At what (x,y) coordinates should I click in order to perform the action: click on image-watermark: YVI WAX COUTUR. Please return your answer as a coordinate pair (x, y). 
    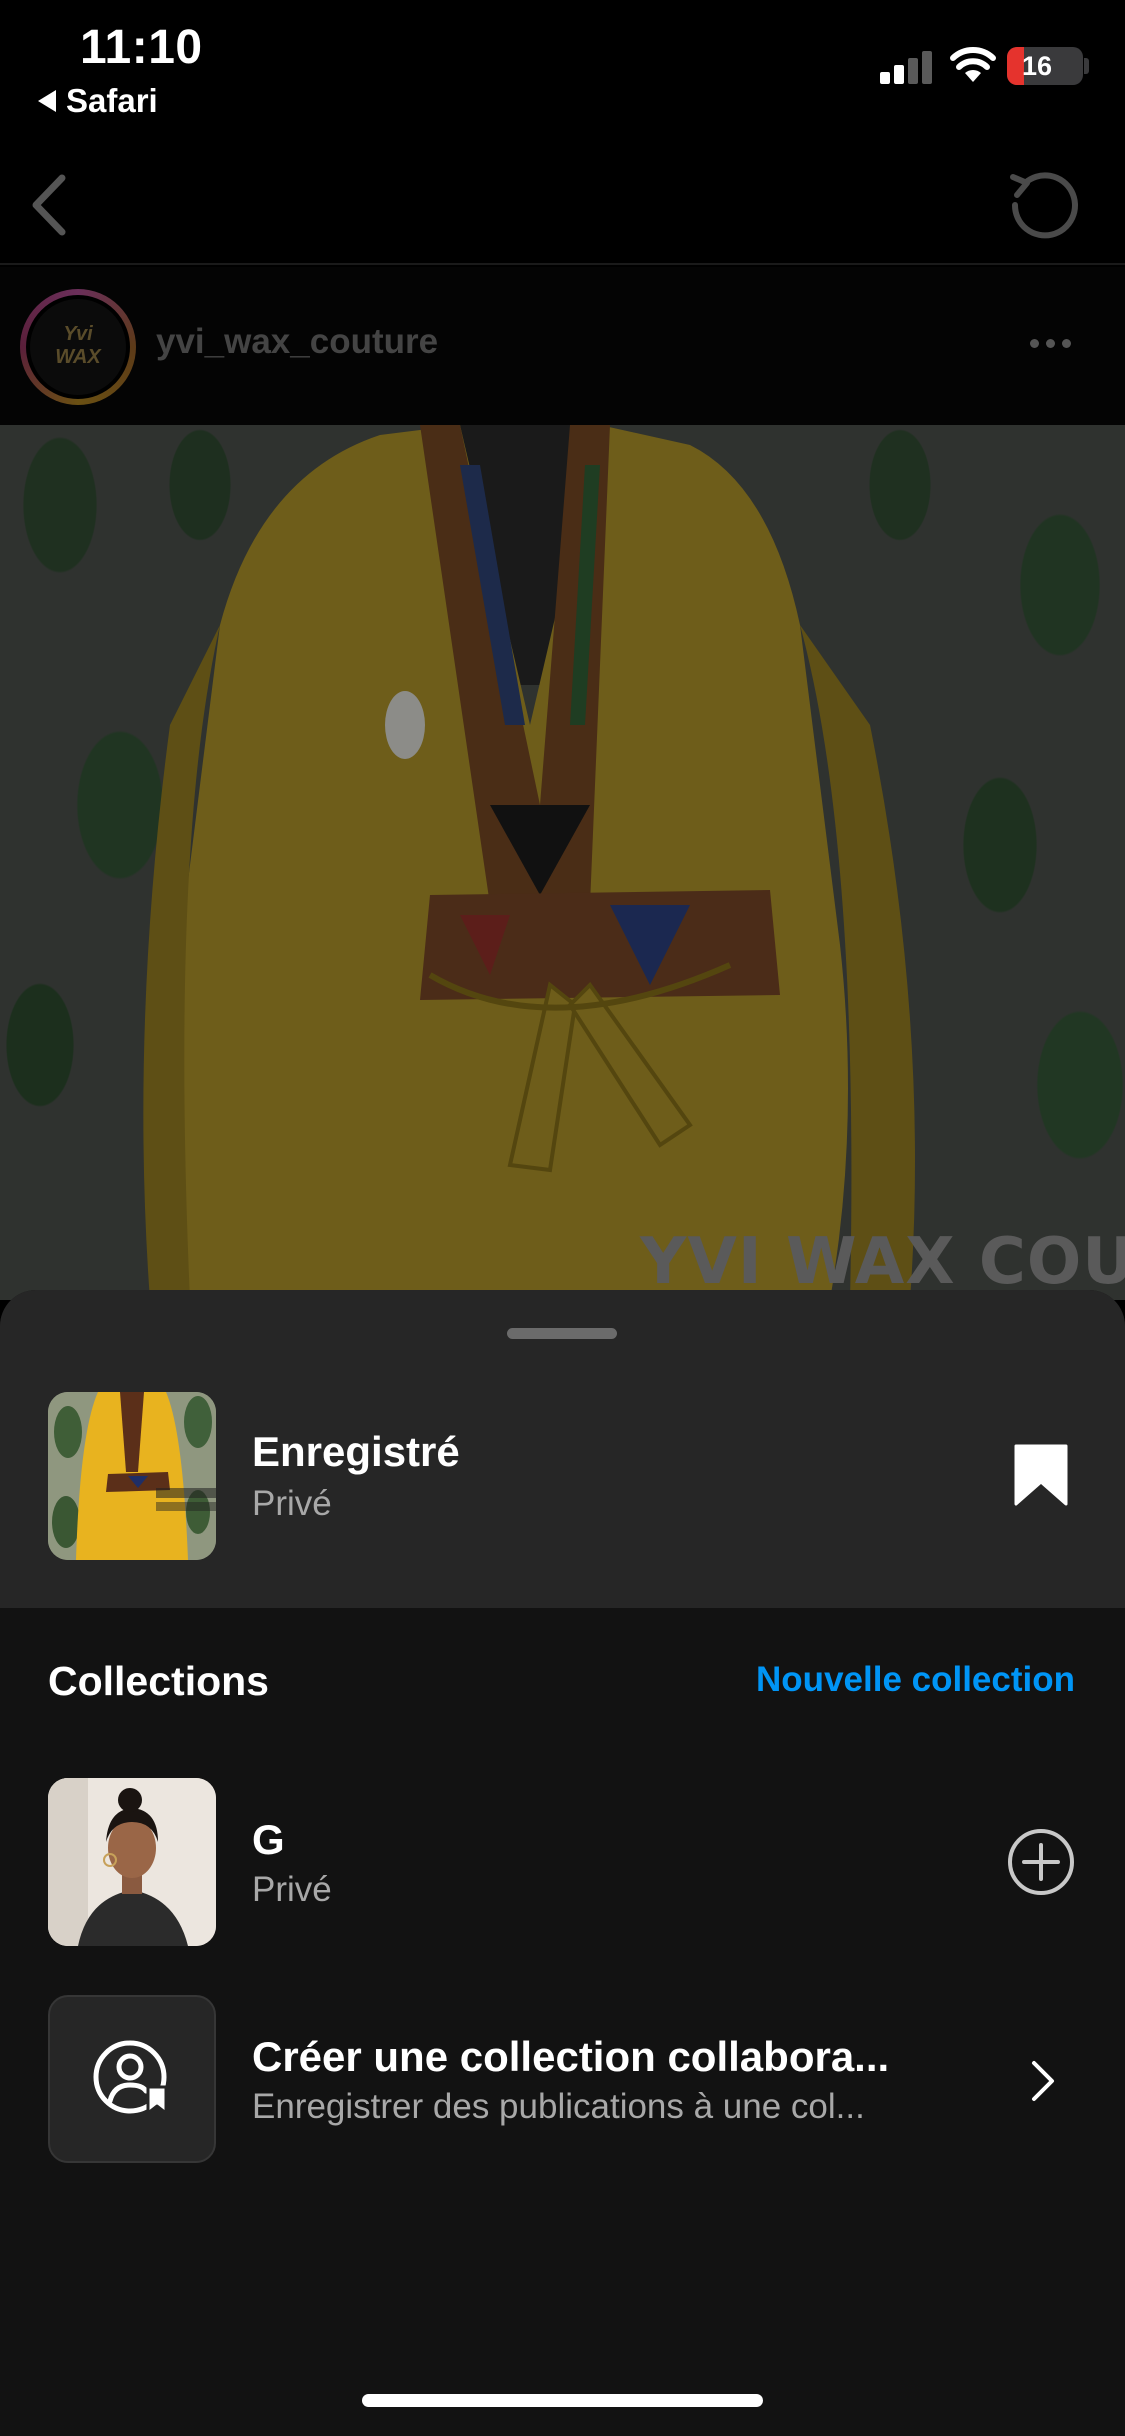
    Looking at the image, I should click on (882, 1262).